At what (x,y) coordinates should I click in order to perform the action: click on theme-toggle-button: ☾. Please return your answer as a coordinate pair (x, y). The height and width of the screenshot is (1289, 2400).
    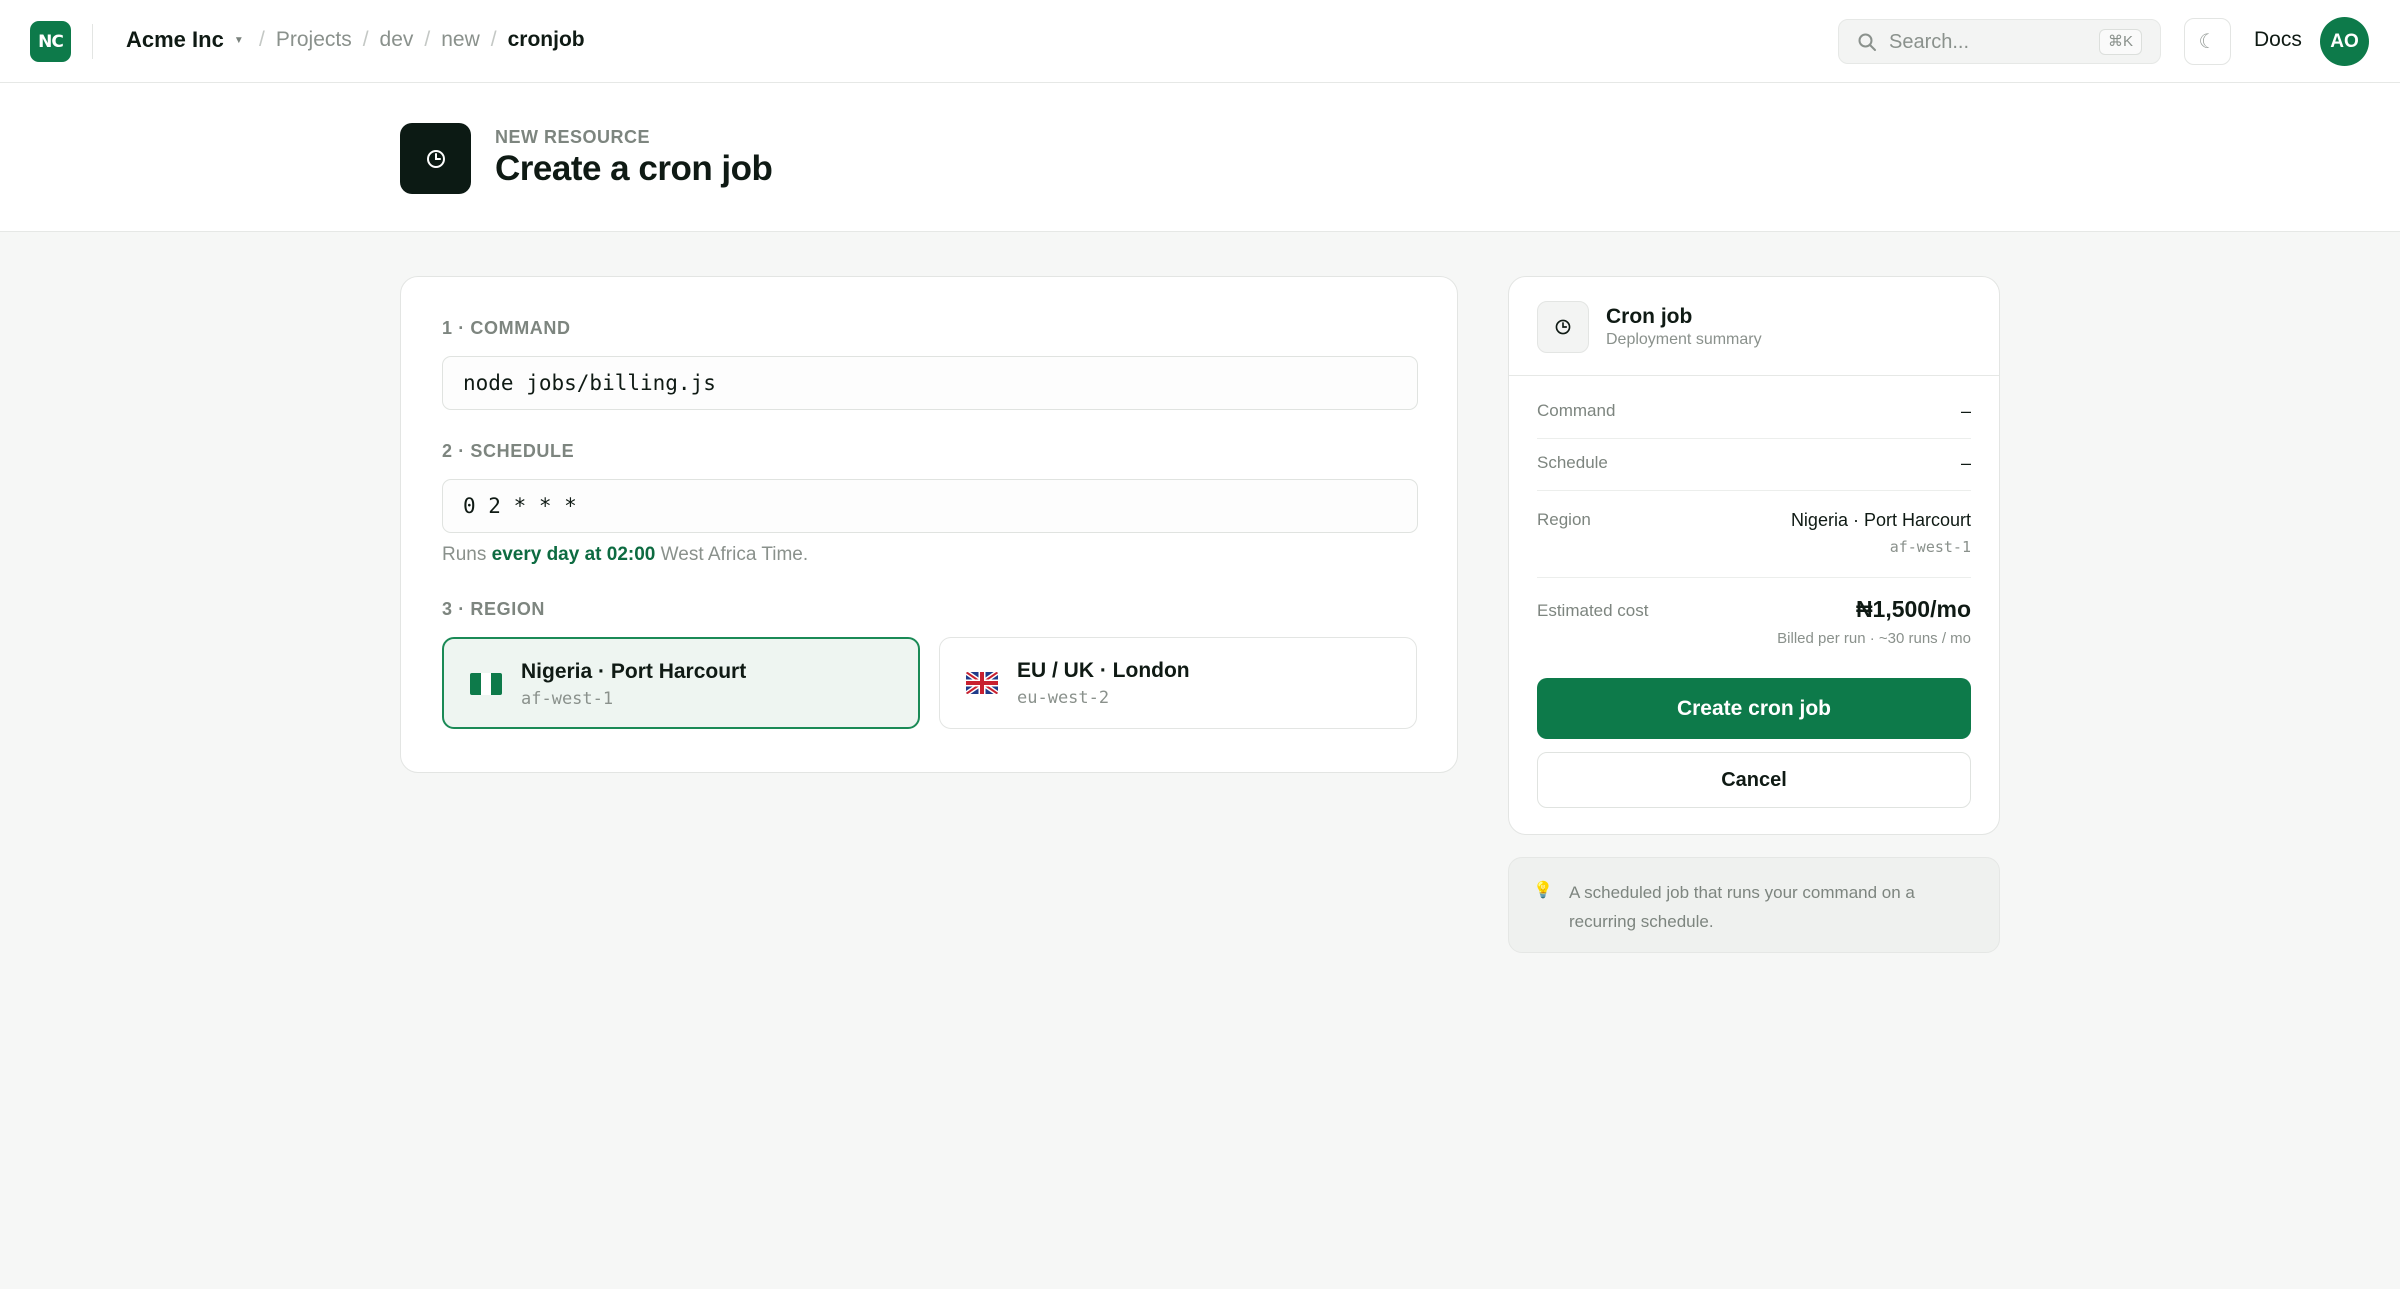
    Looking at the image, I should click on (2207, 41).